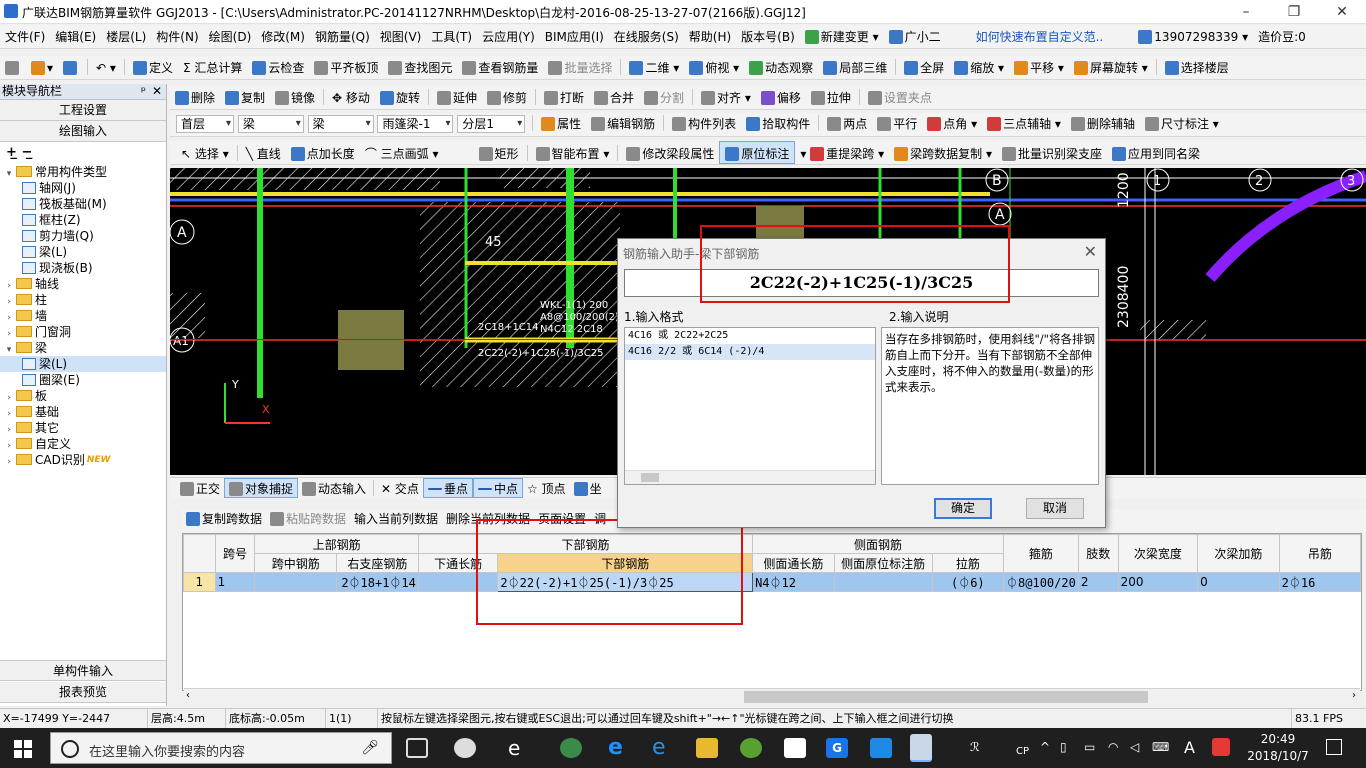 The width and height of the screenshot is (1366, 768). What do you see at coordinates (83, 284) in the screenshot?
I see `tree-item: › 轴线` at bounding box center [83, 284].